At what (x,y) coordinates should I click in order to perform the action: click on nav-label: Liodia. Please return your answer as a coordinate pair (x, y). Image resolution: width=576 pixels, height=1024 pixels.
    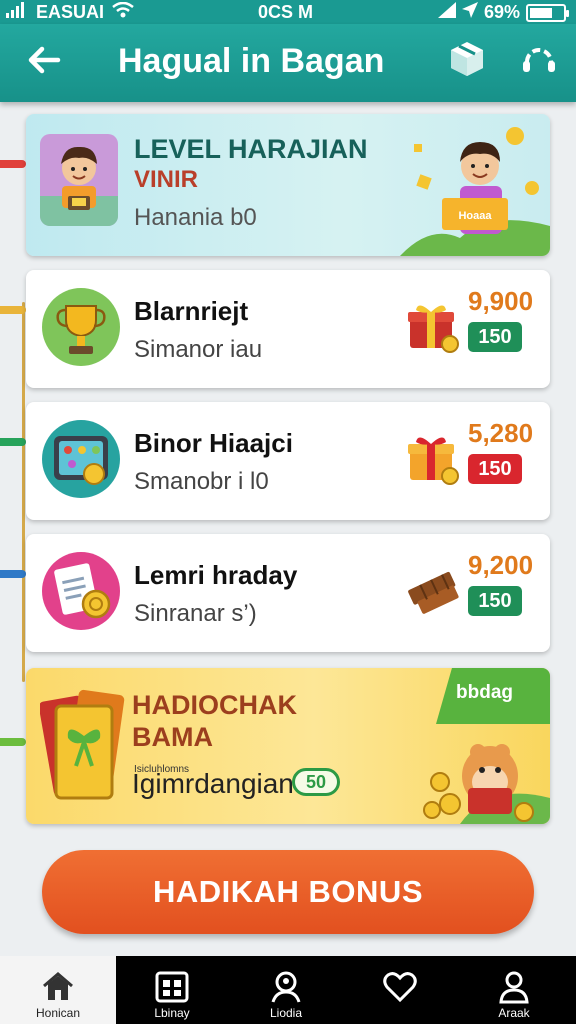
    Looking at the image, I should click on (286, 1013).